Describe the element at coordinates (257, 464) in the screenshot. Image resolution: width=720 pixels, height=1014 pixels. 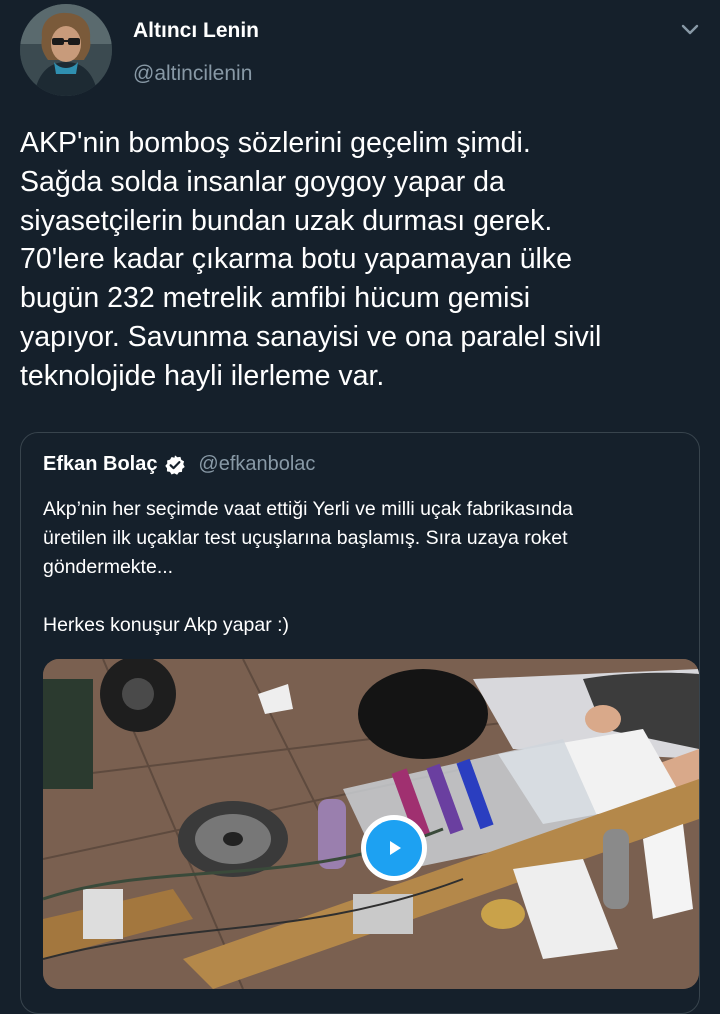
I see `quoted-author-handle: @efkanbolac` at that location.